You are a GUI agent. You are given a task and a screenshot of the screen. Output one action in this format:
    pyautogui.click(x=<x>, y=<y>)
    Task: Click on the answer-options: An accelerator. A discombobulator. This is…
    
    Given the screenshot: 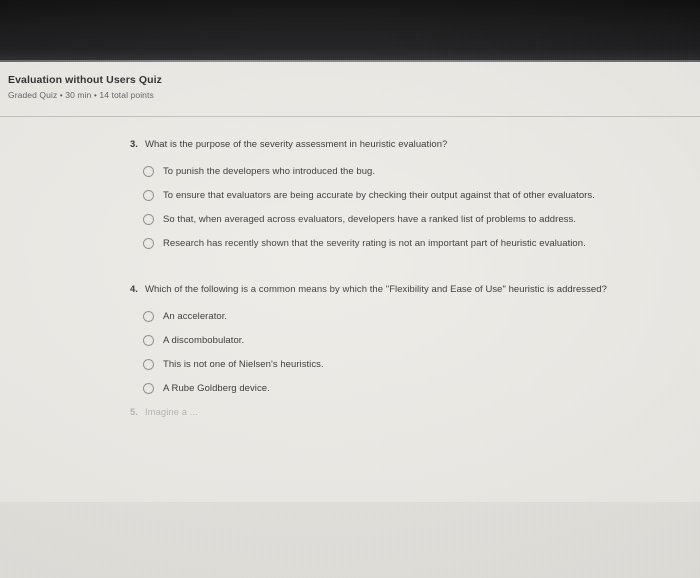 What is the action you would take?
    pyautogui.click(x=350, y=352)
    